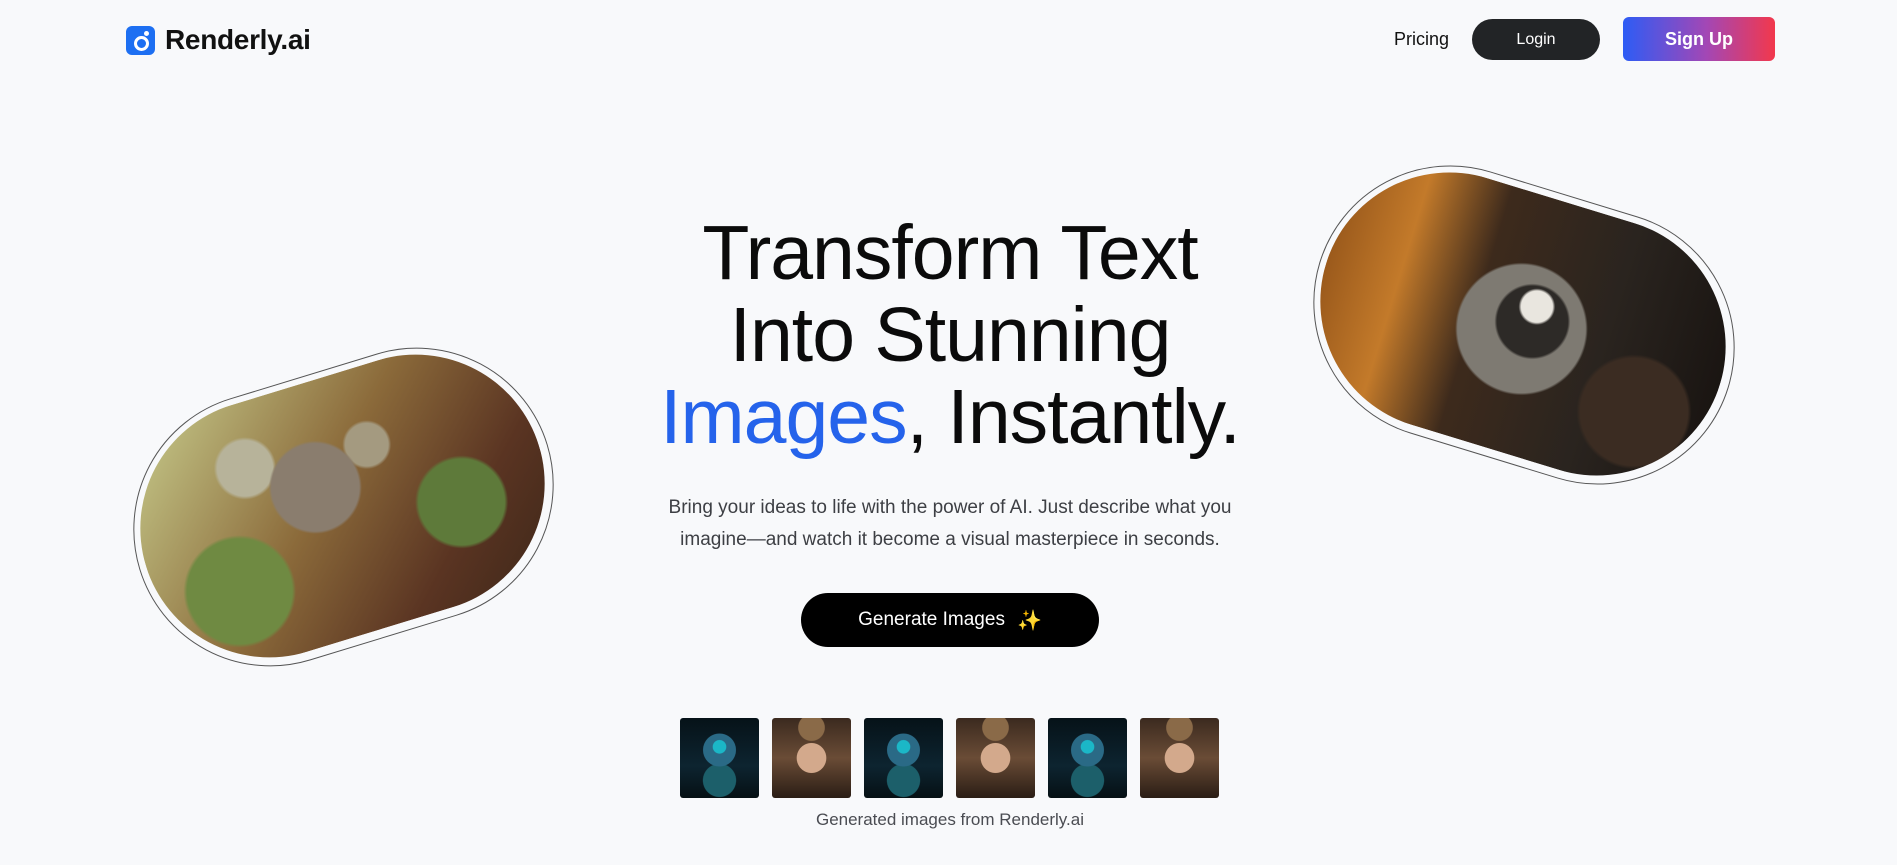 The height and width of the screenshot is (865, 1897). What do you see at coordinates (140, 40) in the screenshot?
I see `logo-icon` at bounding box center [140, 40].